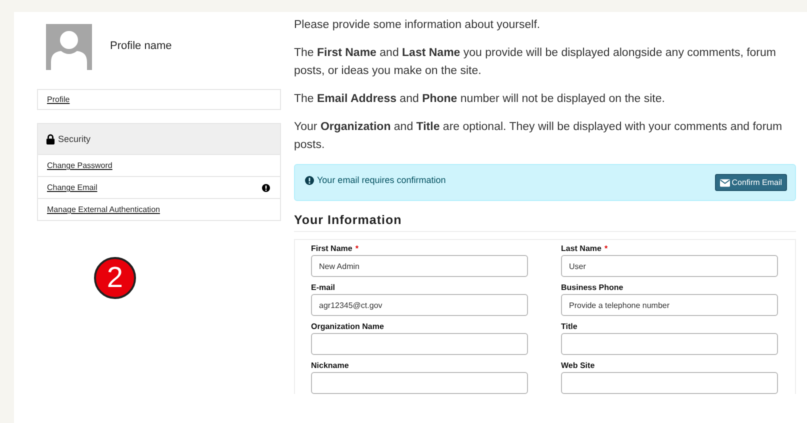 This screenshot has width=807, height=423. Describe the element at coordinates (69, 47) in the screenshot. I see `avatar-icon` at that location.